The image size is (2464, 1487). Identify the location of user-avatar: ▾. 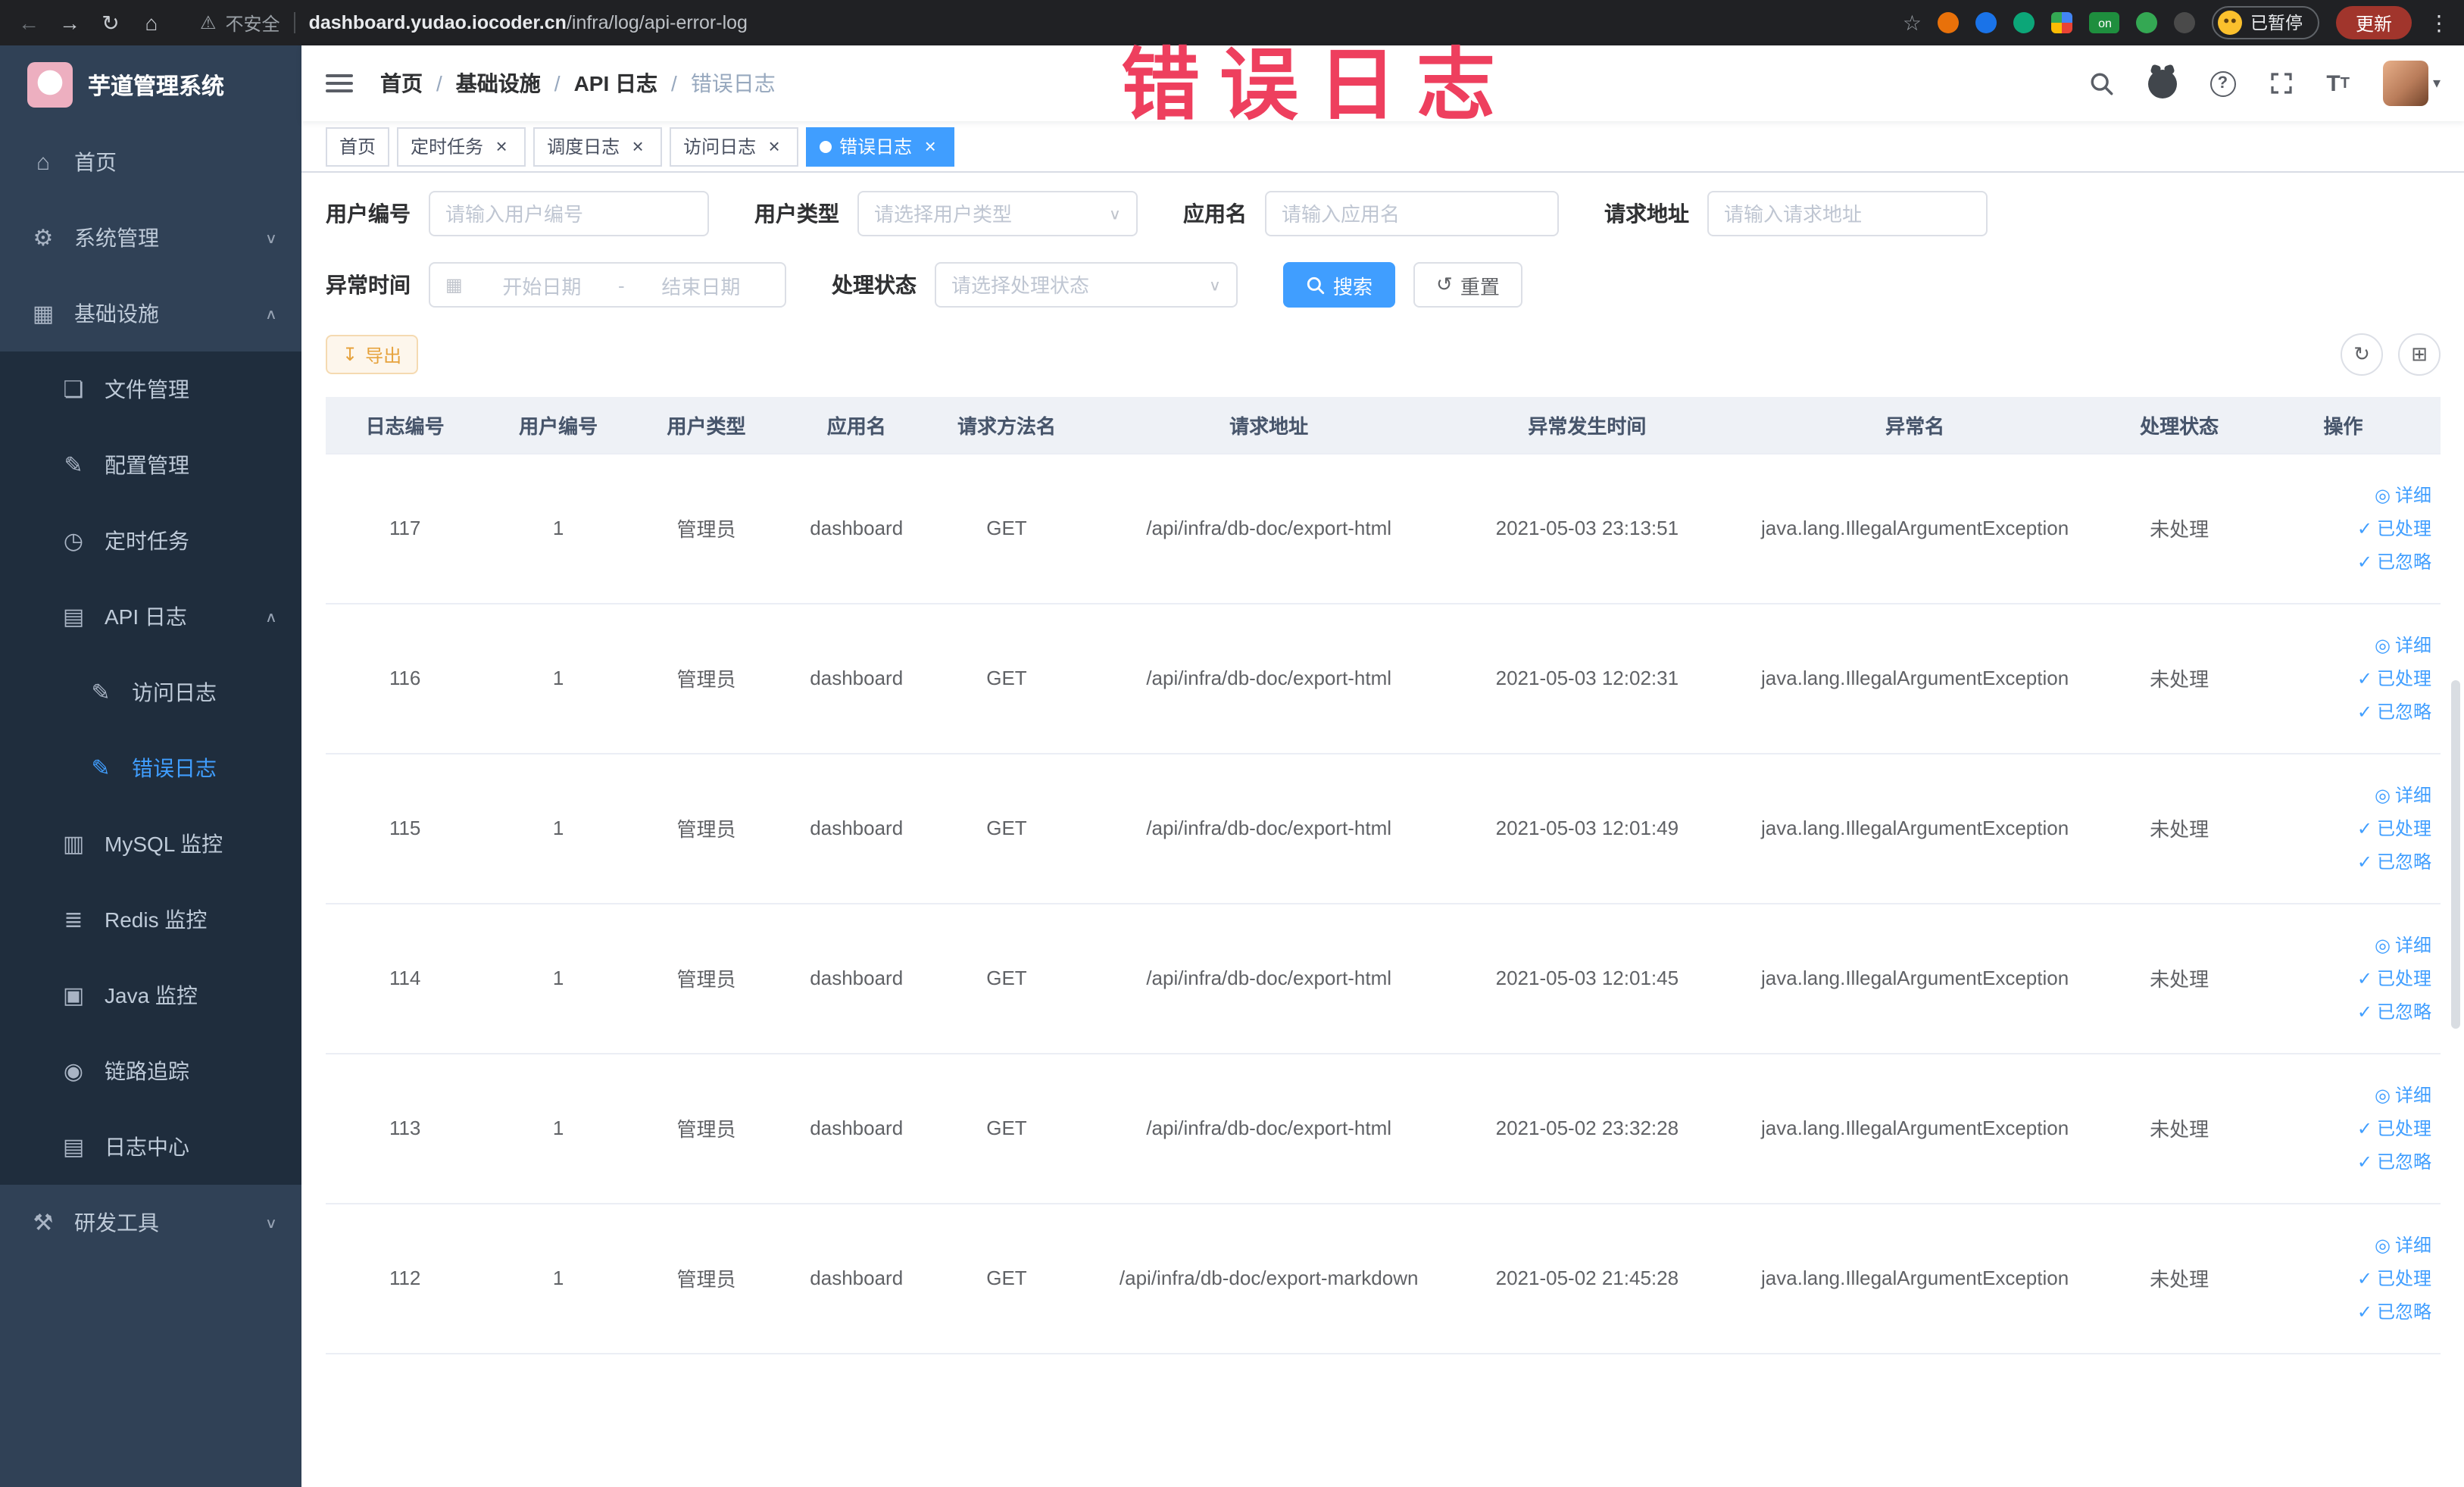
(2411, 83).